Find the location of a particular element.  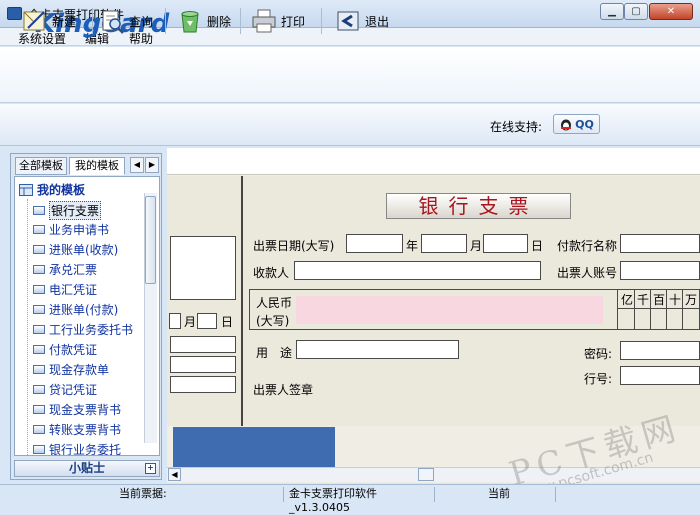

tree-item: 业务申请书 is located at coordinates (71, 229).